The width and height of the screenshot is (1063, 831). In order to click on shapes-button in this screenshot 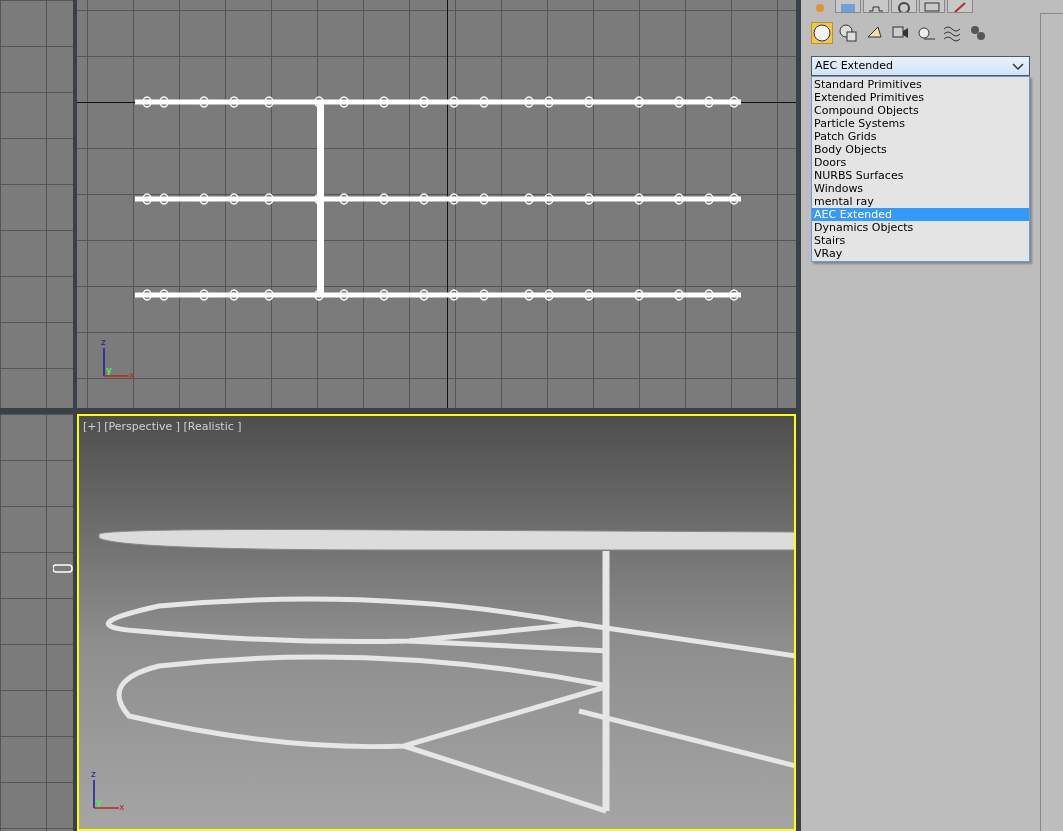, I will do `click(848, 33)`.